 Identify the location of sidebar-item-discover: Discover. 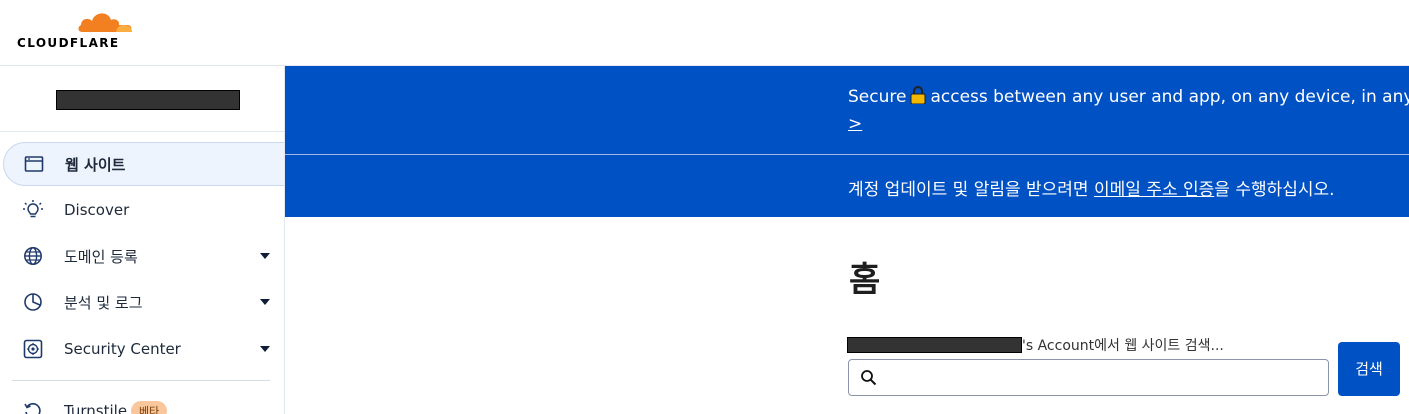
(142, 210).